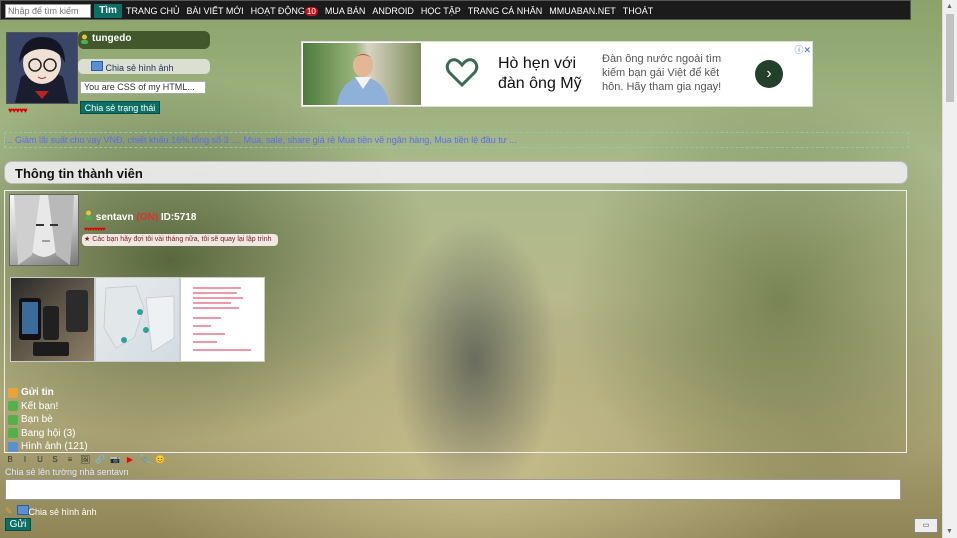  I want to click on scroll-down-icon: ▼, so click(949, 531).